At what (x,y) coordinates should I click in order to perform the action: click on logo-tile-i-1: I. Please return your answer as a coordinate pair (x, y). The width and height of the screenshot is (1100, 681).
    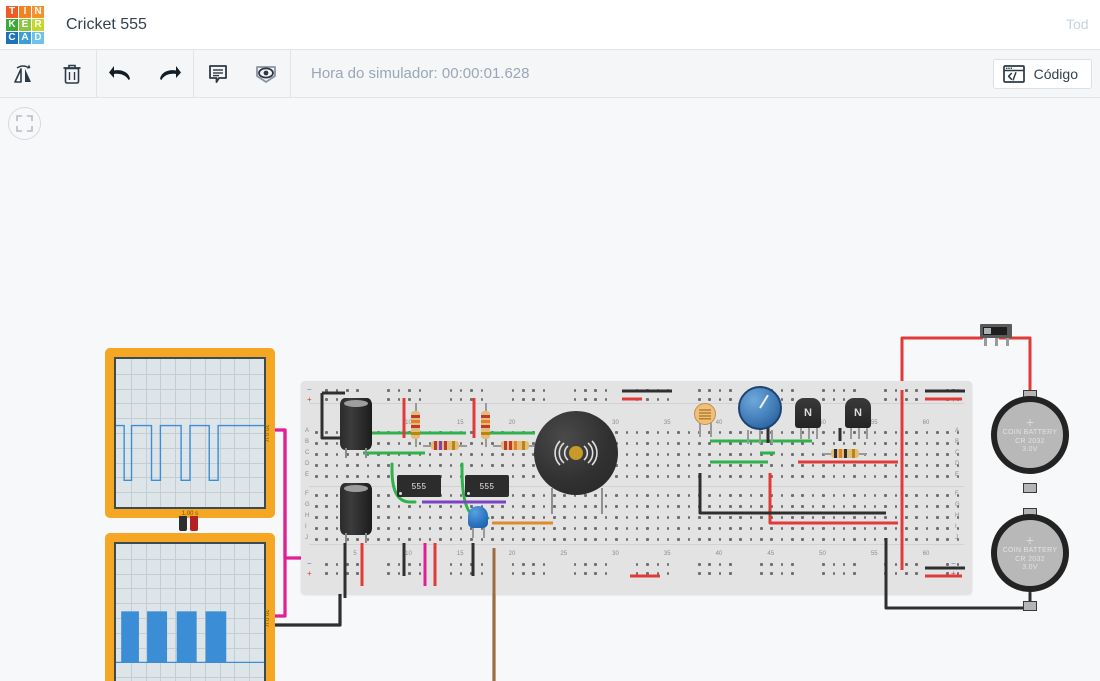
    Looking at the image, I should click on (25, 11).